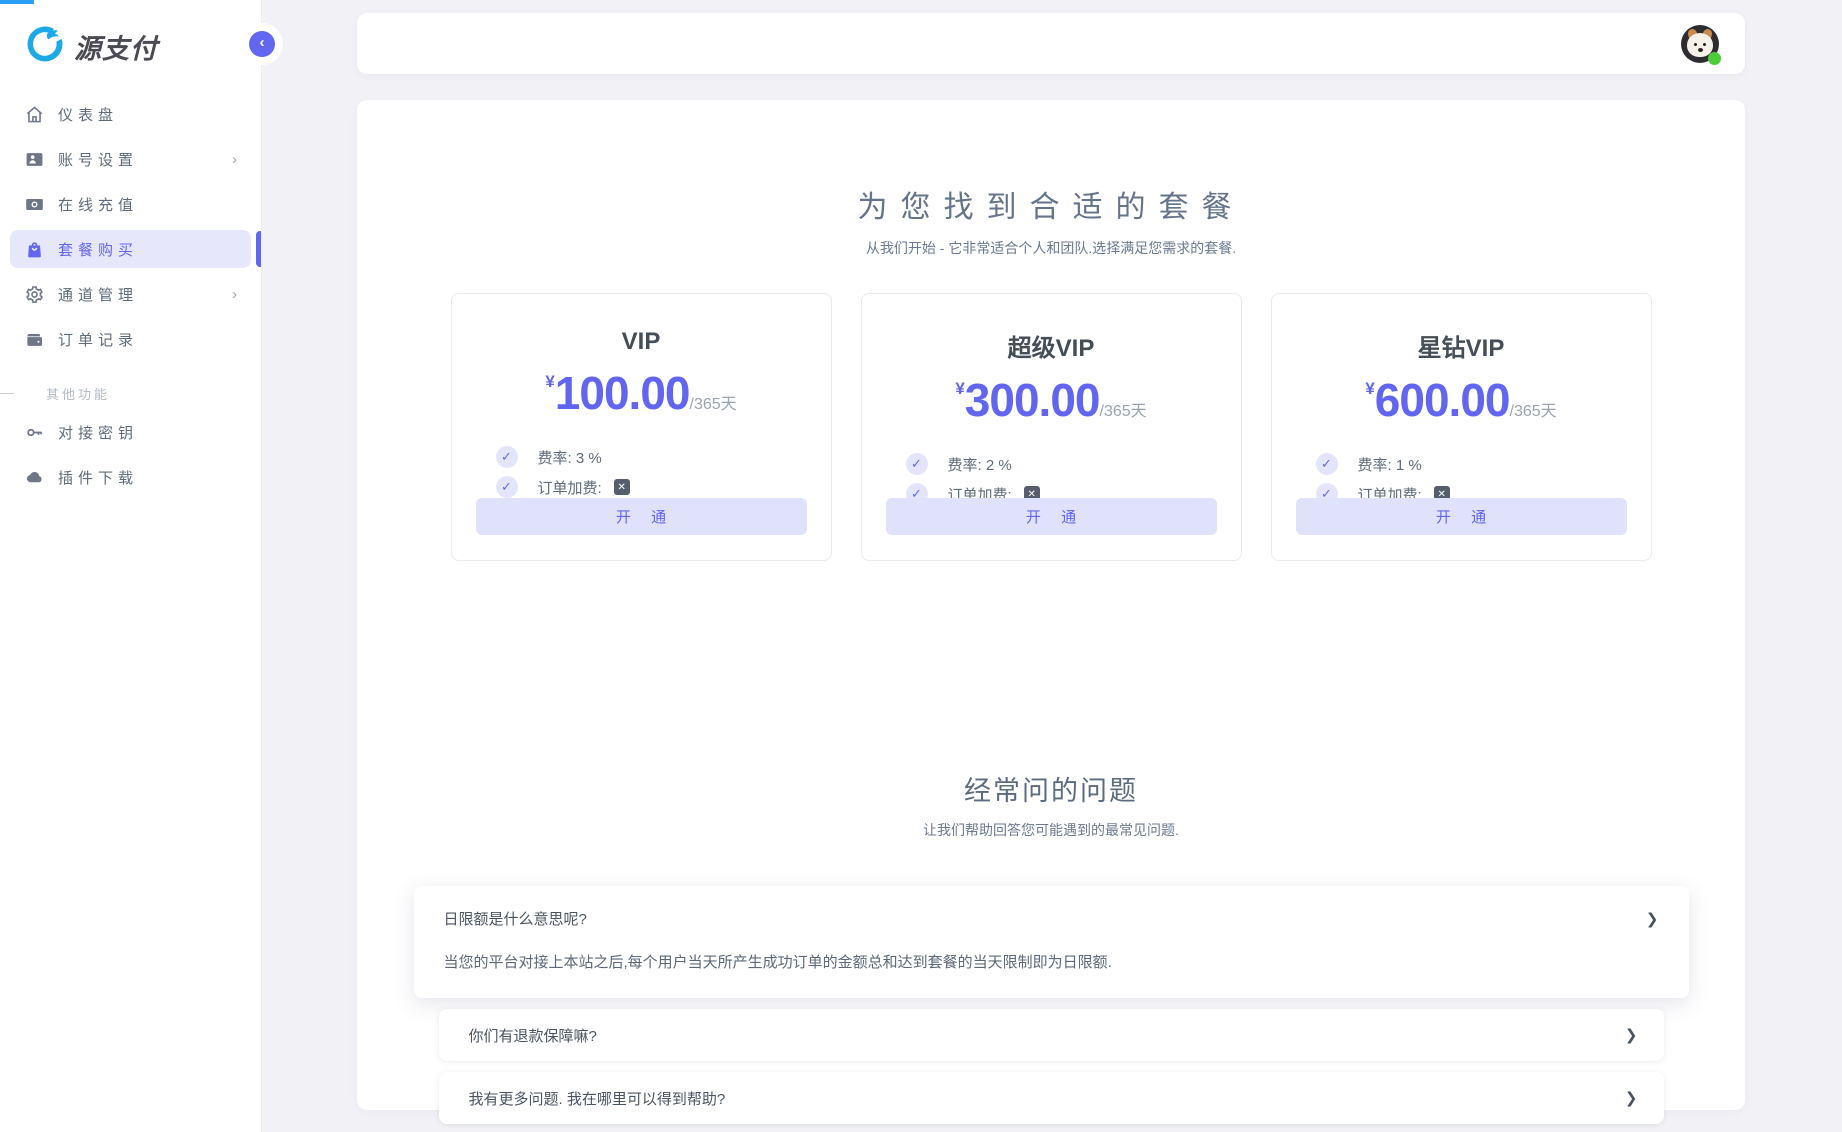 Image resolution: width=1842 pixels, height=1132 pixels. I want to click on sidebar-collapse-halo: ‹, so click(262, 44).